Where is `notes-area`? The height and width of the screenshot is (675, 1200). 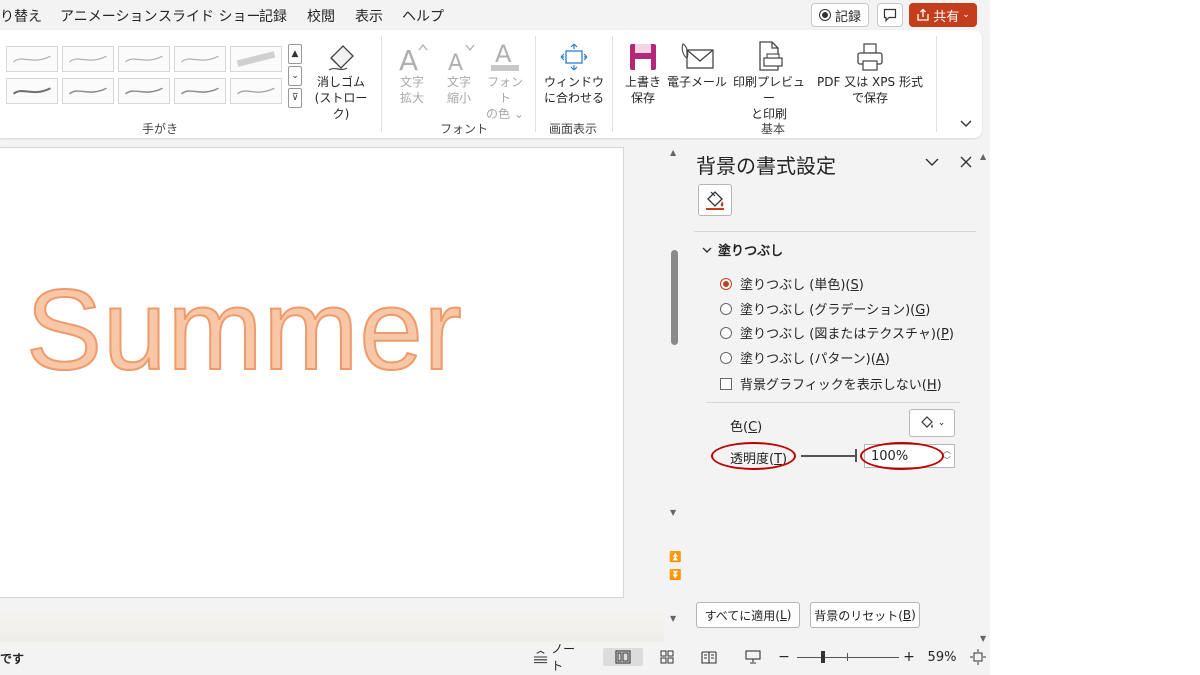 notes-area is located at coordinates (332, 626).